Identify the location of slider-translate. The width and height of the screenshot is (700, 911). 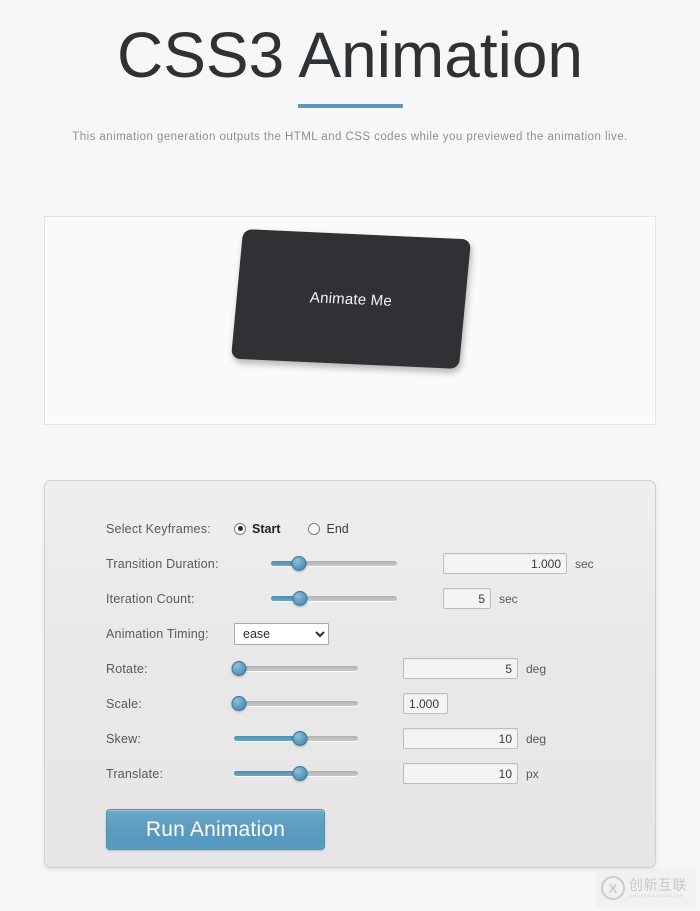
(296, 774).